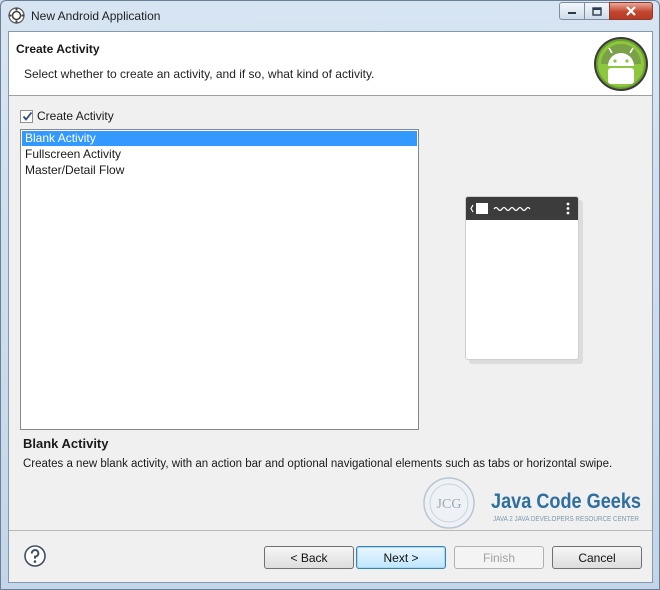 The height and width of the screenshot is (590, 660). I want to click on create-activity-label: Create Activity, so click(75, 116).